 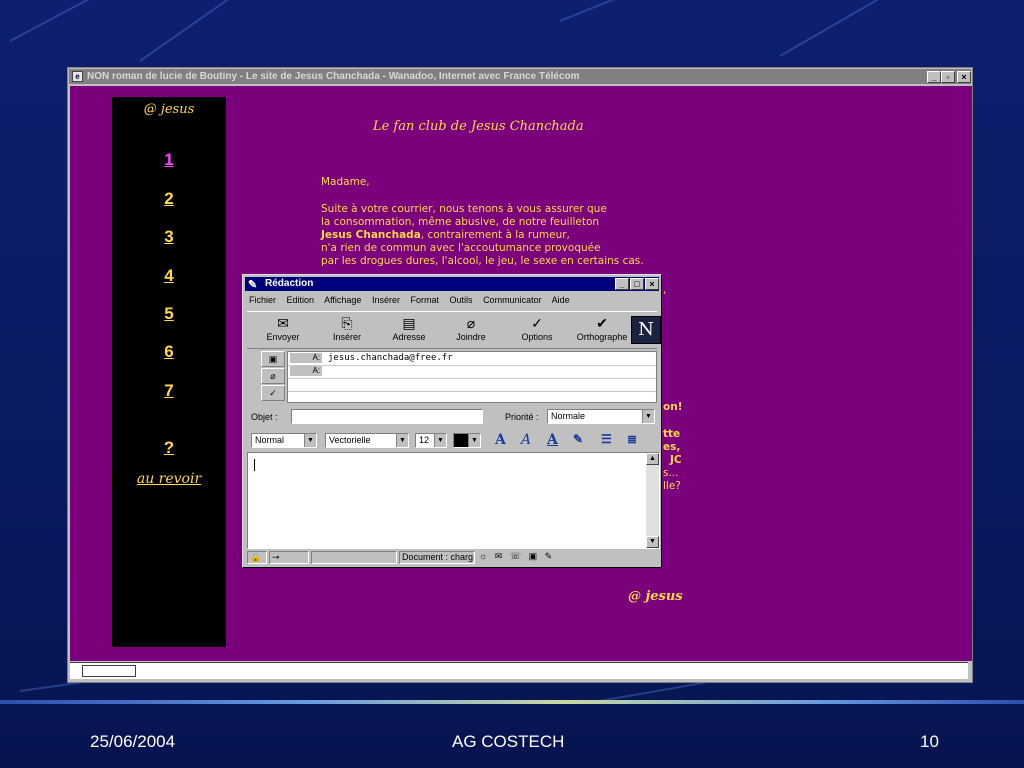 What do you see at coordinates (169, 352) in the screenshot?
I see `nav-link-6: 6` at bounding box center [169, 352].